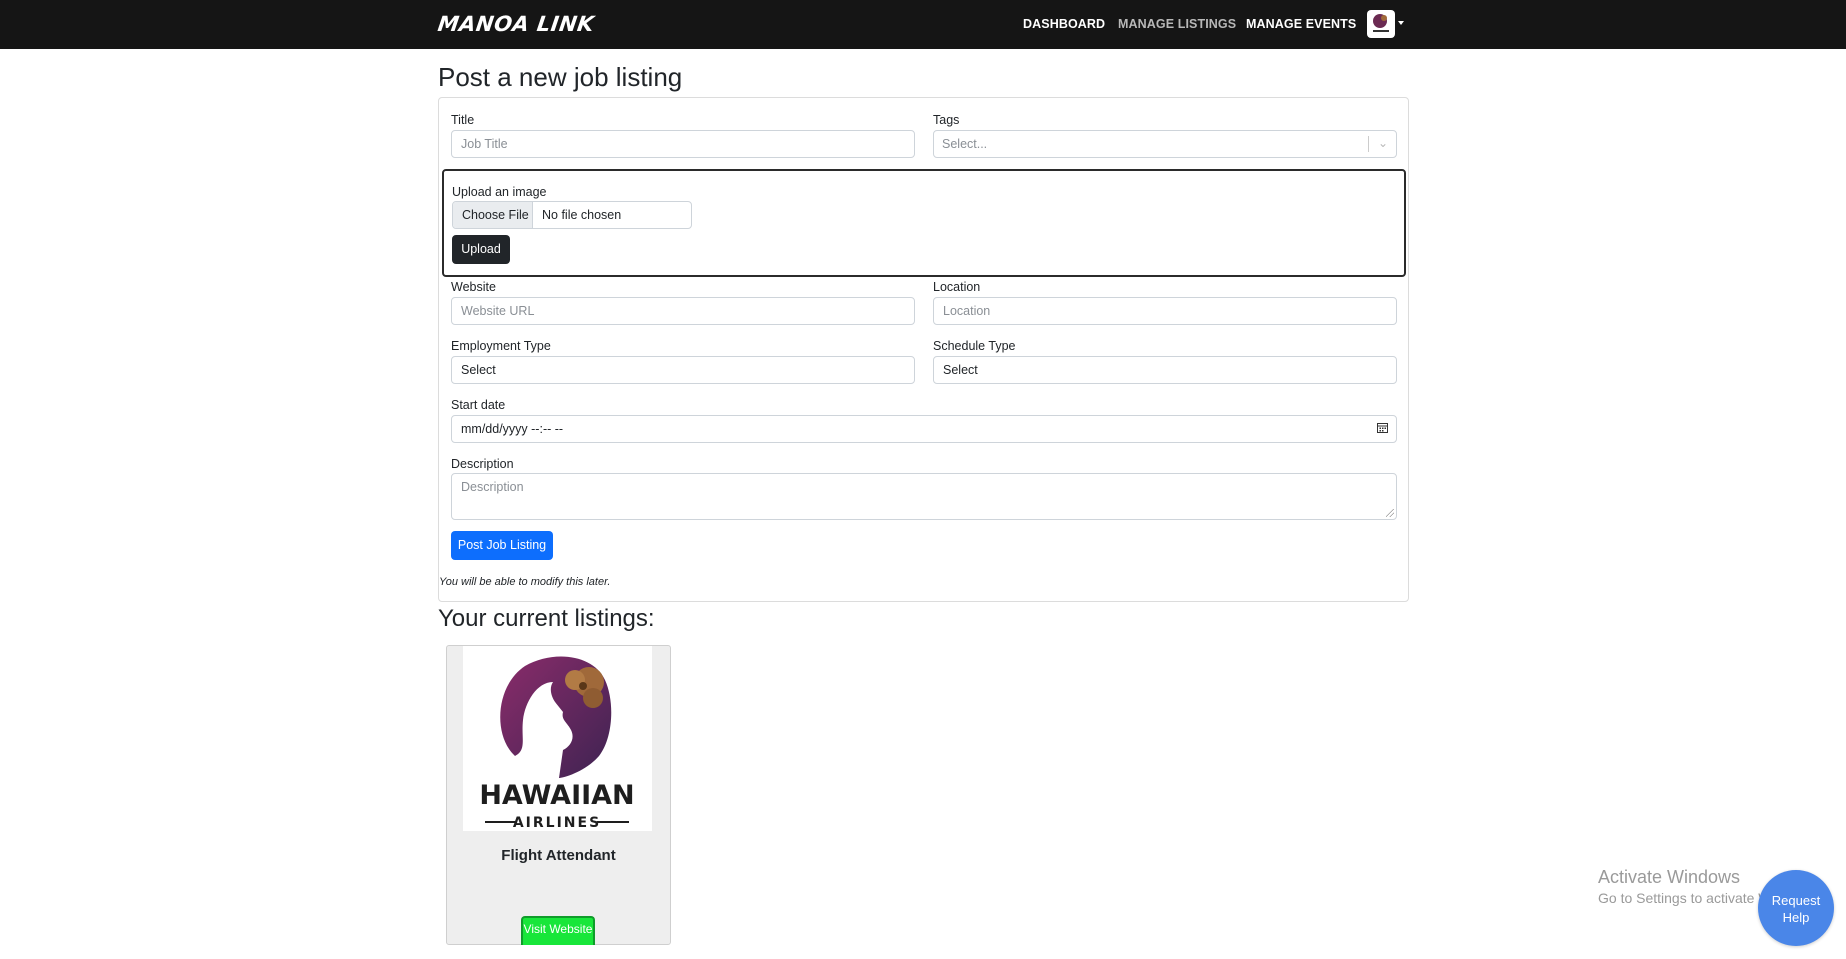 The image size is (1846, 959). I want to click on listings-heading: Your current listings:, so click(546, 618).